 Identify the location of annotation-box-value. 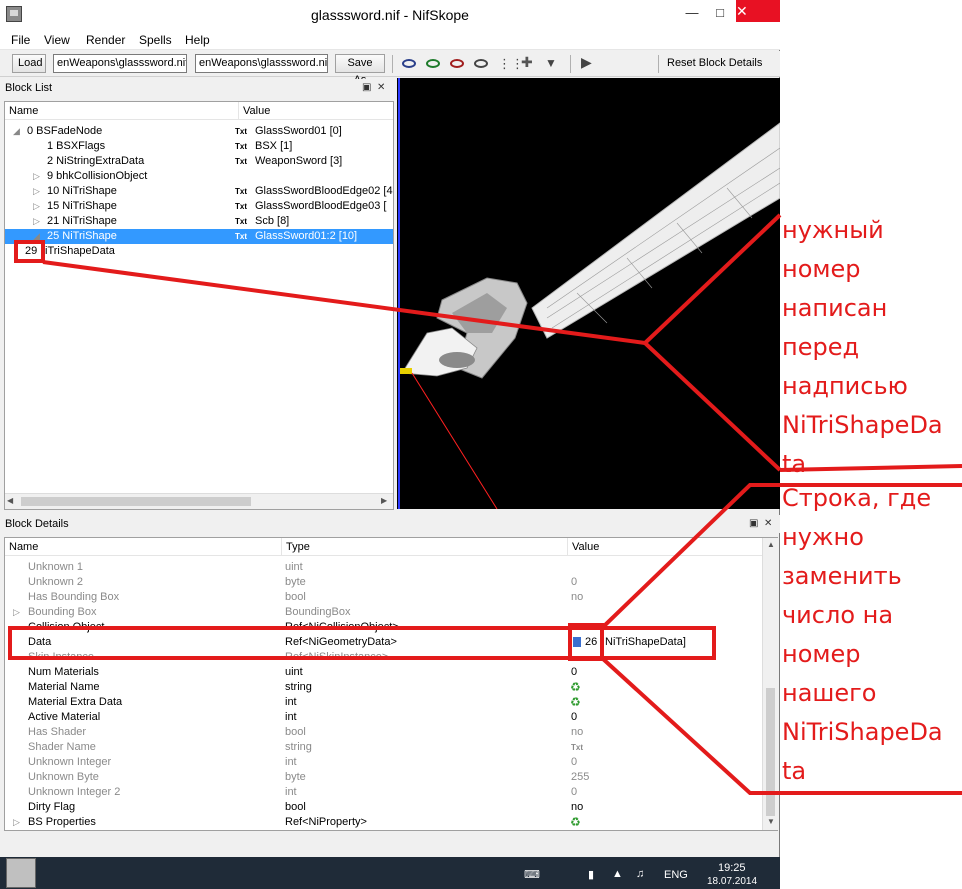
(586, 642).